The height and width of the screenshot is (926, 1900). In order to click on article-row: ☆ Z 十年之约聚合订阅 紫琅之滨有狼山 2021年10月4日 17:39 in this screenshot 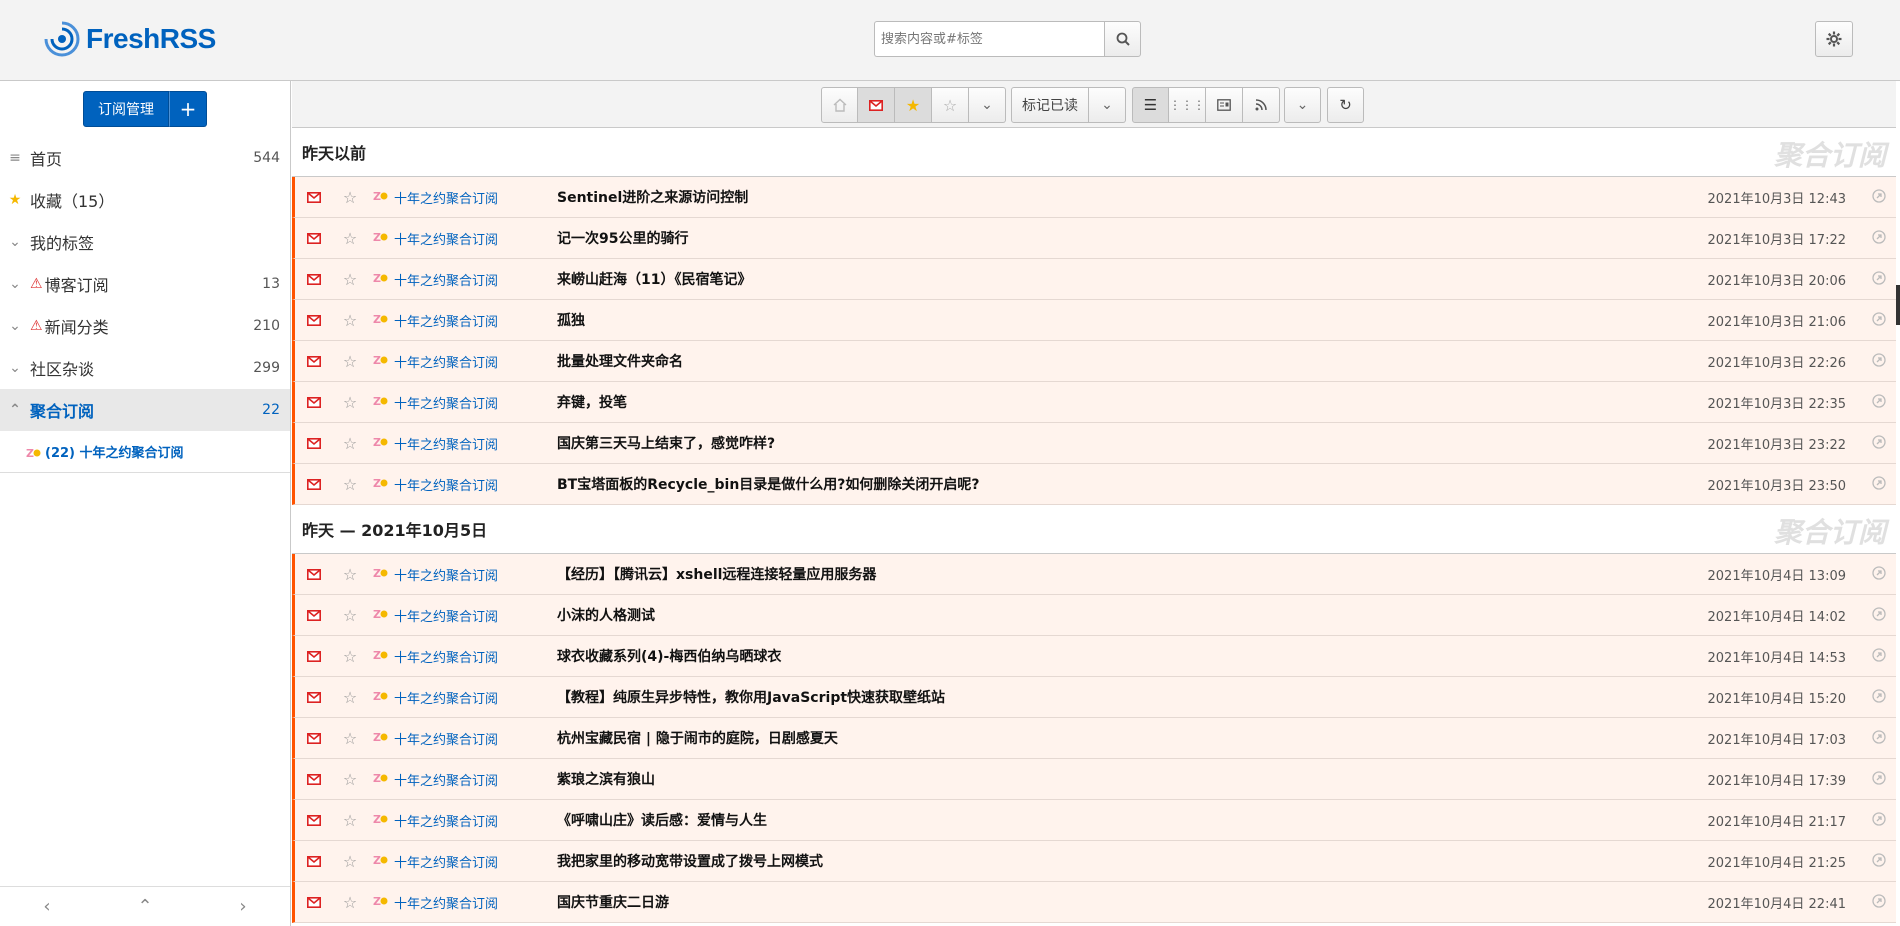, I will do `click(1094, 779)`.